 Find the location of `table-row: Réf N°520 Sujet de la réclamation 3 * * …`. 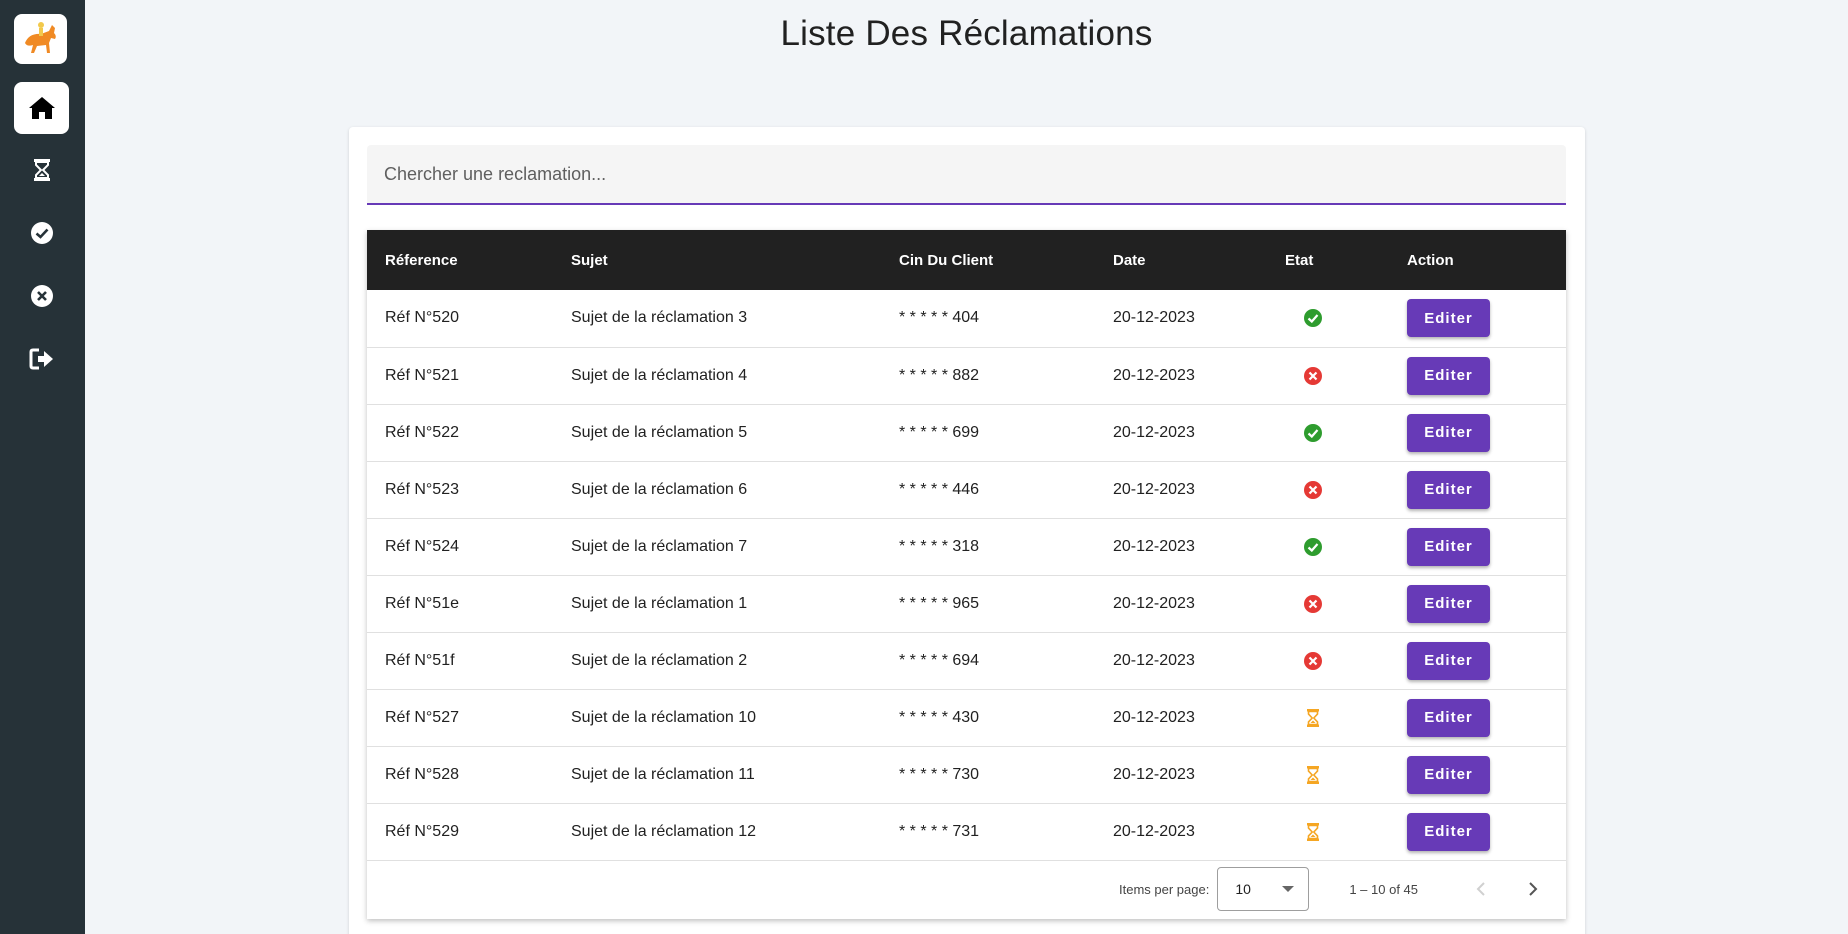

table-row: Réf N°520 Sujet de la réclamation 3 * * … is located at coordinates (966, 318).